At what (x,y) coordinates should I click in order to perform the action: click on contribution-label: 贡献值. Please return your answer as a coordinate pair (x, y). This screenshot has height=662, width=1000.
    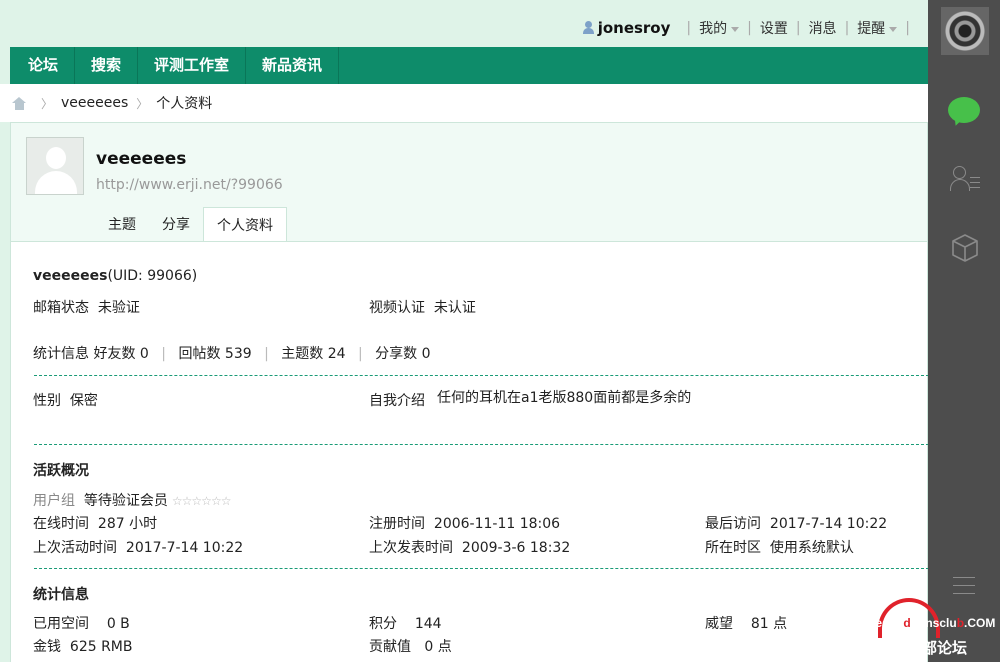
    Looking at the image, I should click on (390, 647).